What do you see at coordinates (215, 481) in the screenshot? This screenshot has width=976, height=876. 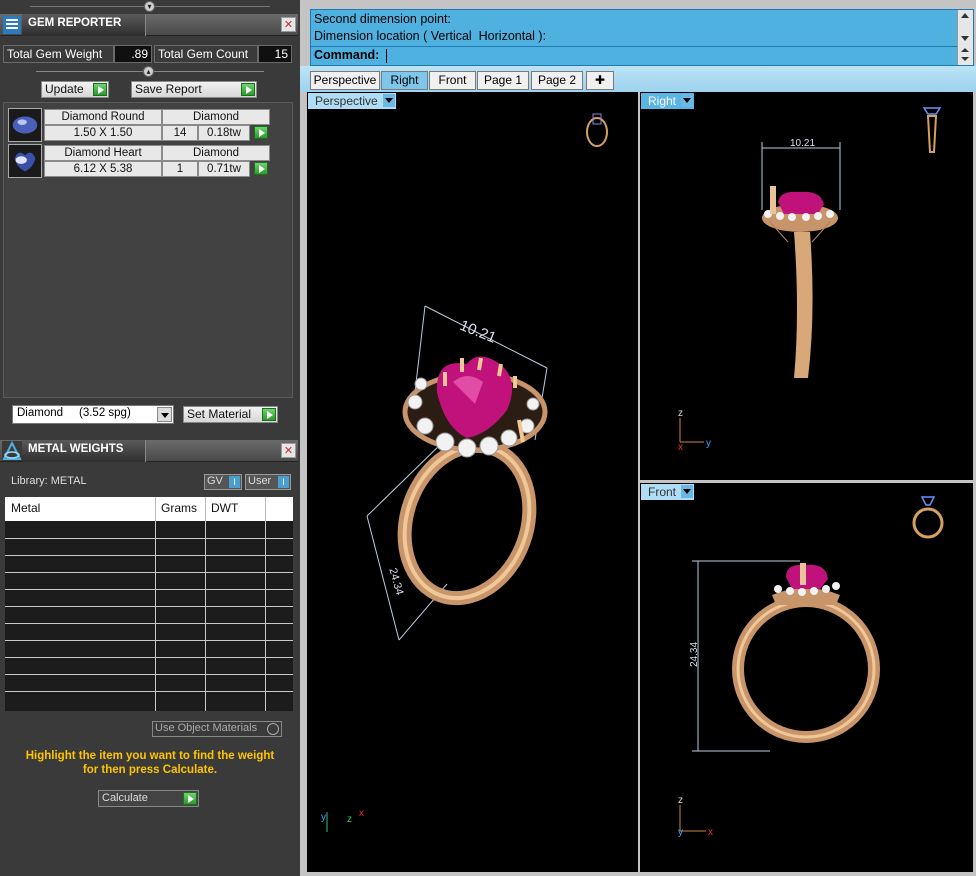 I see `gv-label: GV` at bounding box center [215, 481].